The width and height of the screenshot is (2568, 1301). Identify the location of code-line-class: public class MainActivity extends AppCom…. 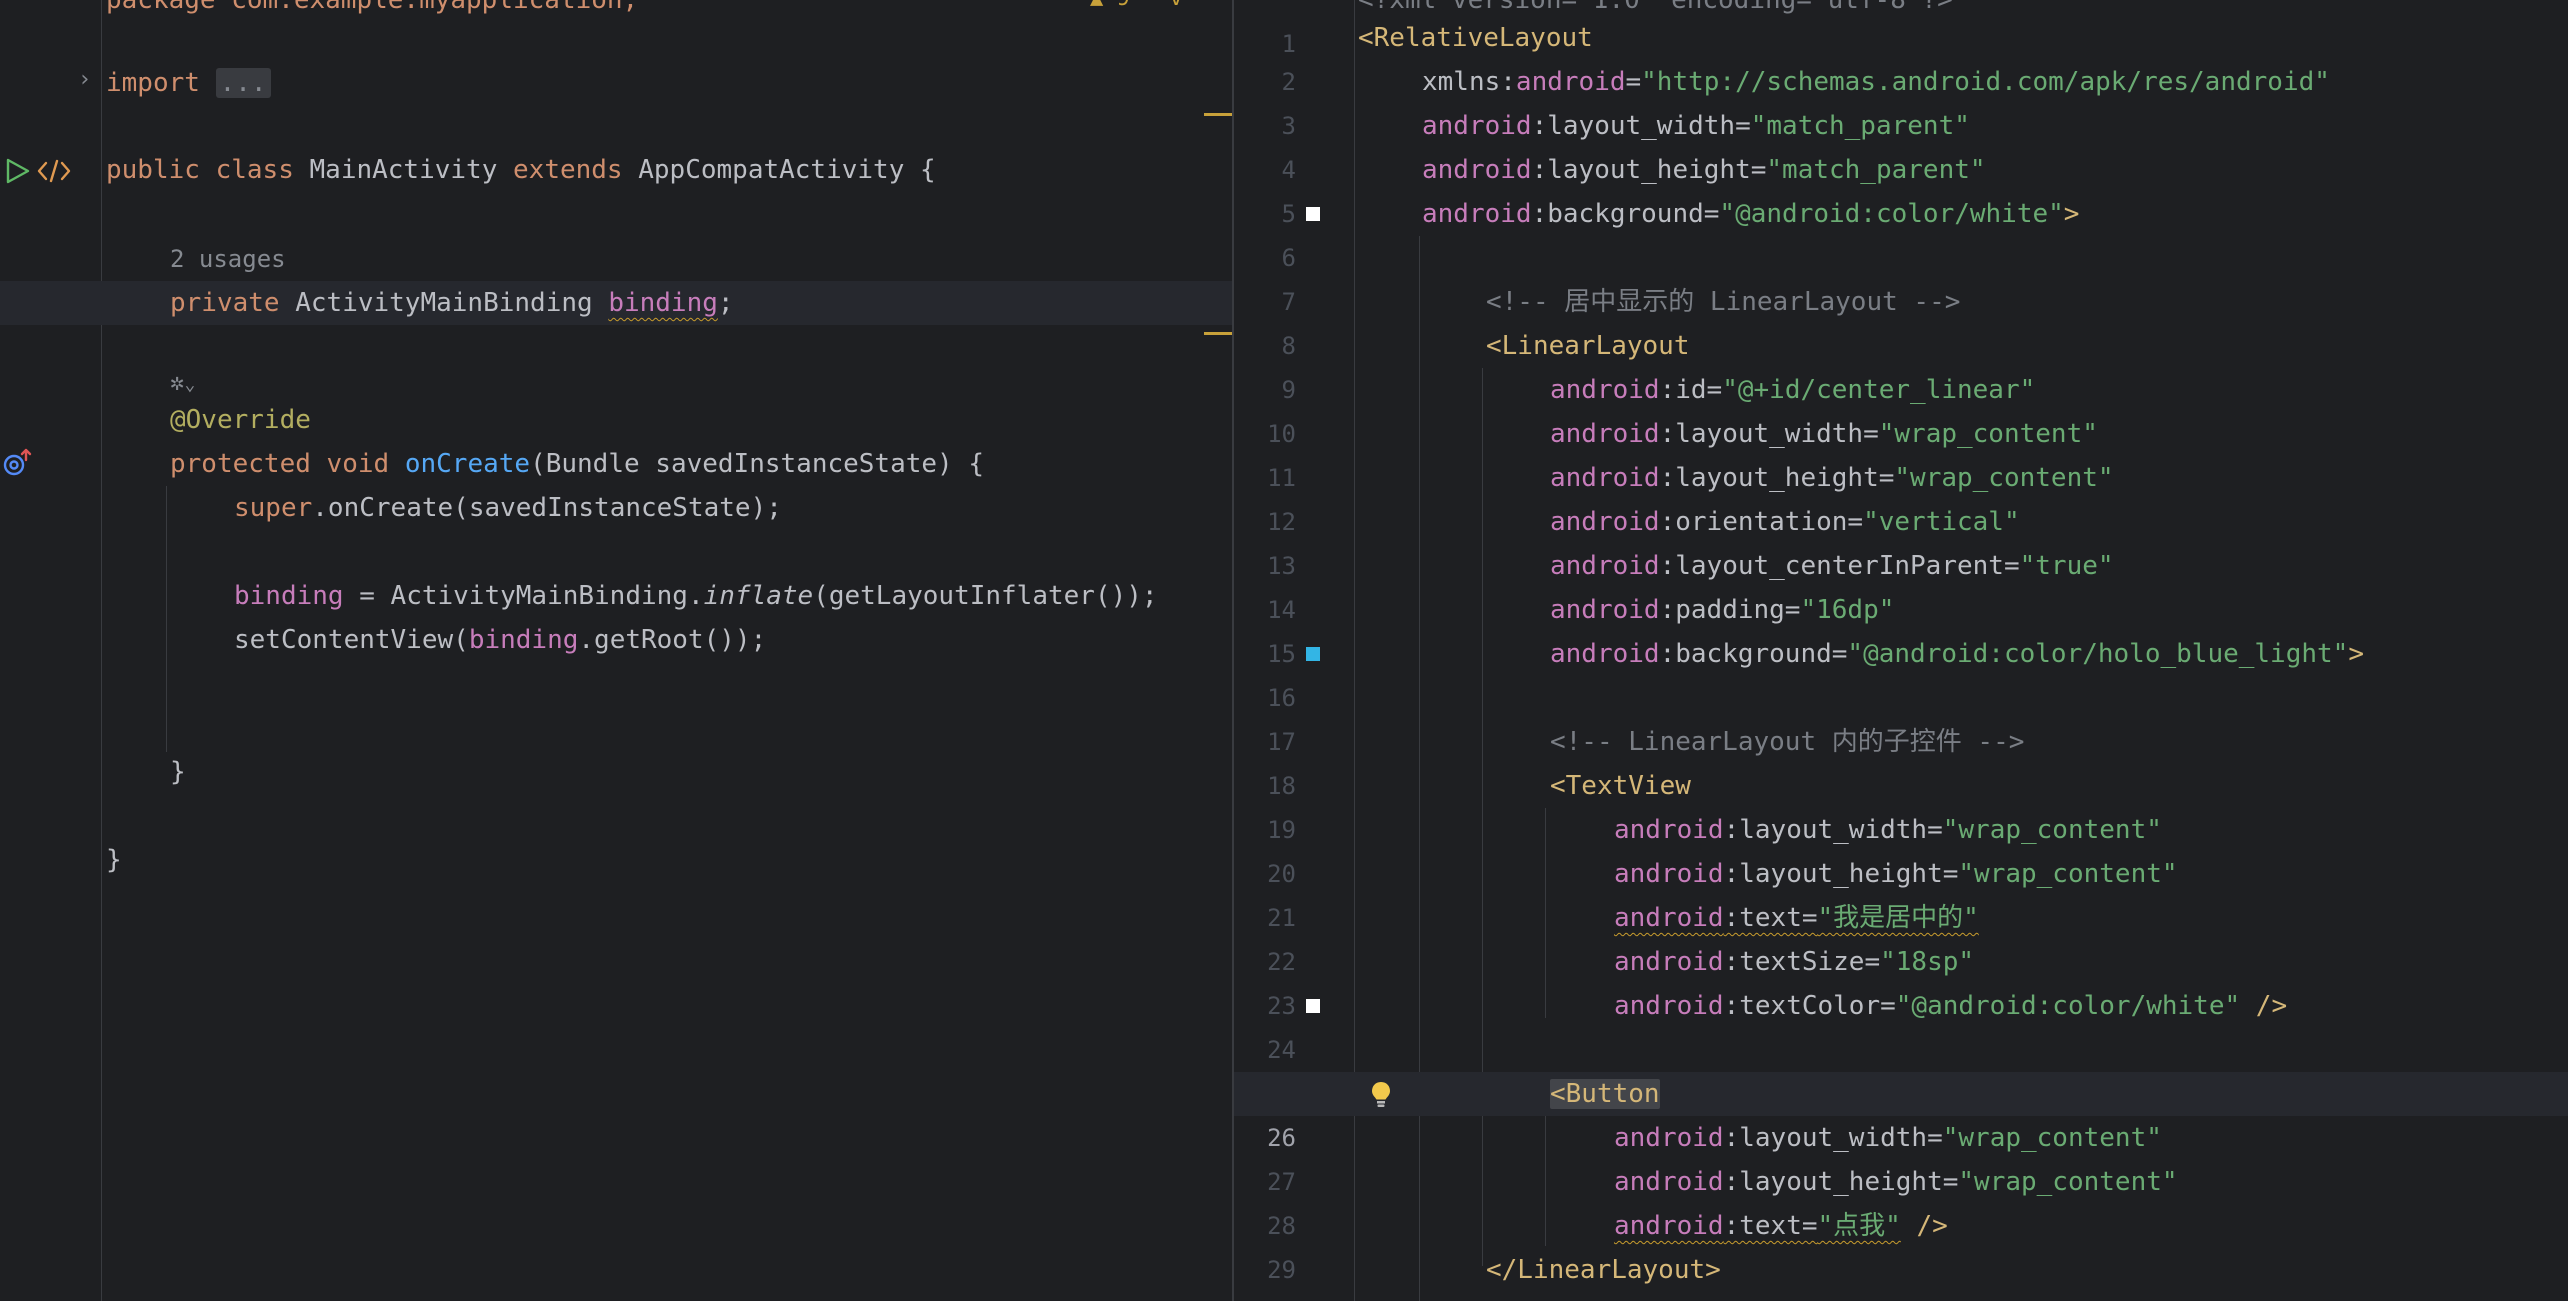
(616, 170).